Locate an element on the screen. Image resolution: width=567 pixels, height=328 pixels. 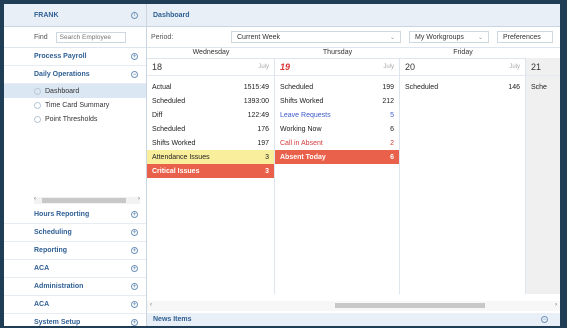
nav-item-label: Dashboard is located at coordinates (62, 91).